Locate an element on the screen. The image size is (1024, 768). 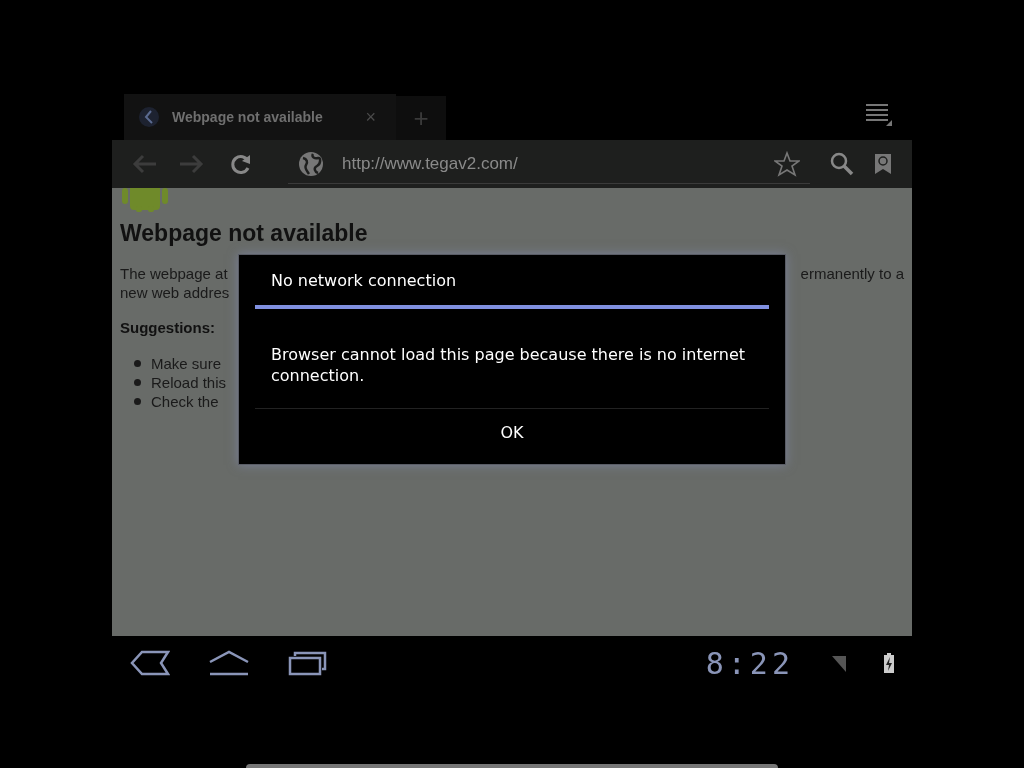
recent-apps-icon is located at coordinates (308, 663).